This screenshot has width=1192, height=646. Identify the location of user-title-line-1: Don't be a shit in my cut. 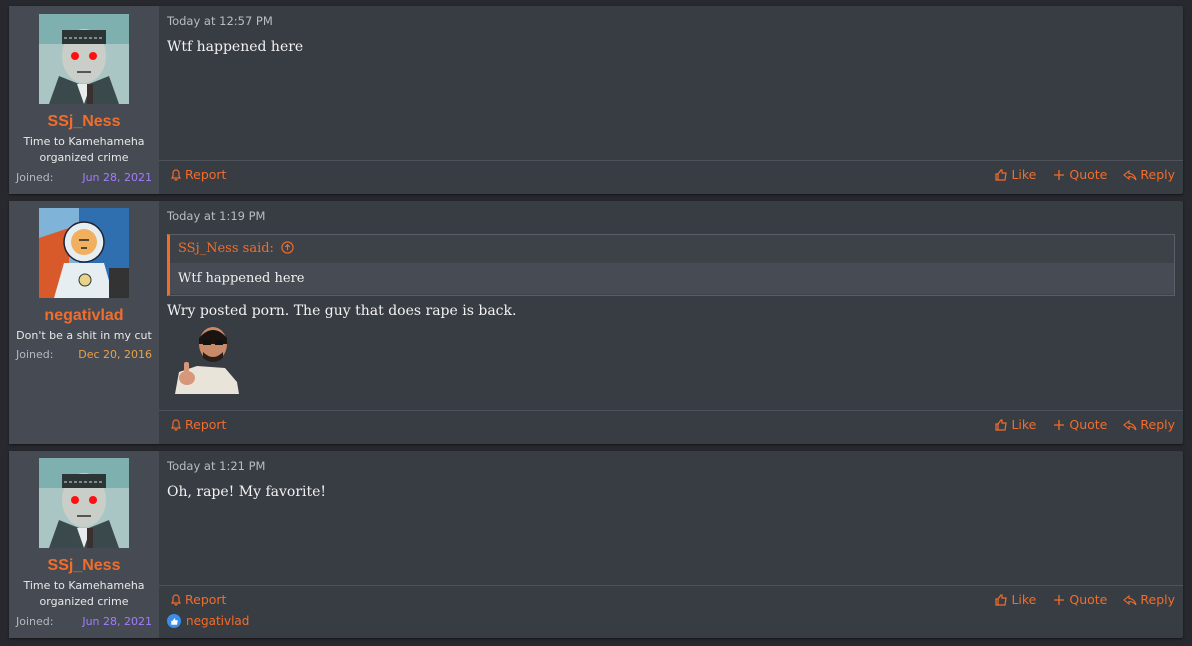
(84, 335).